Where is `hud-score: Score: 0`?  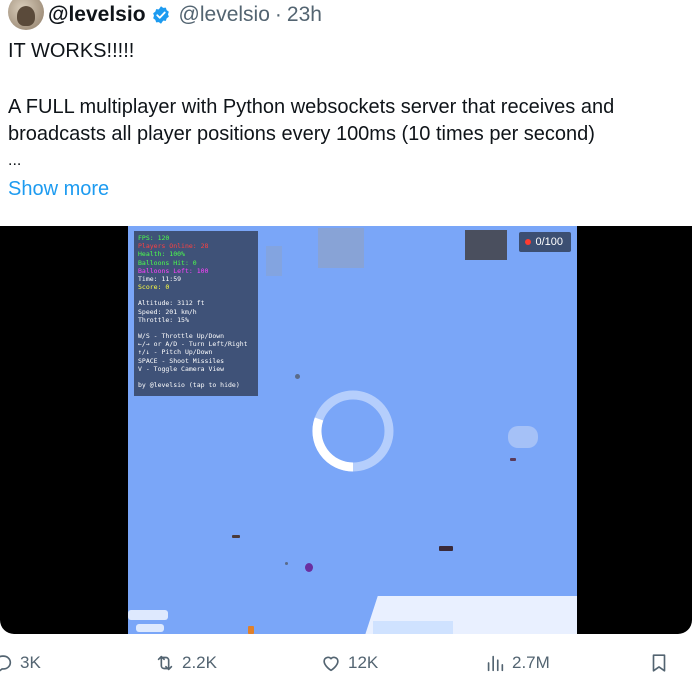
hud-score: Score: 0 is located at coordinates (154, 287).